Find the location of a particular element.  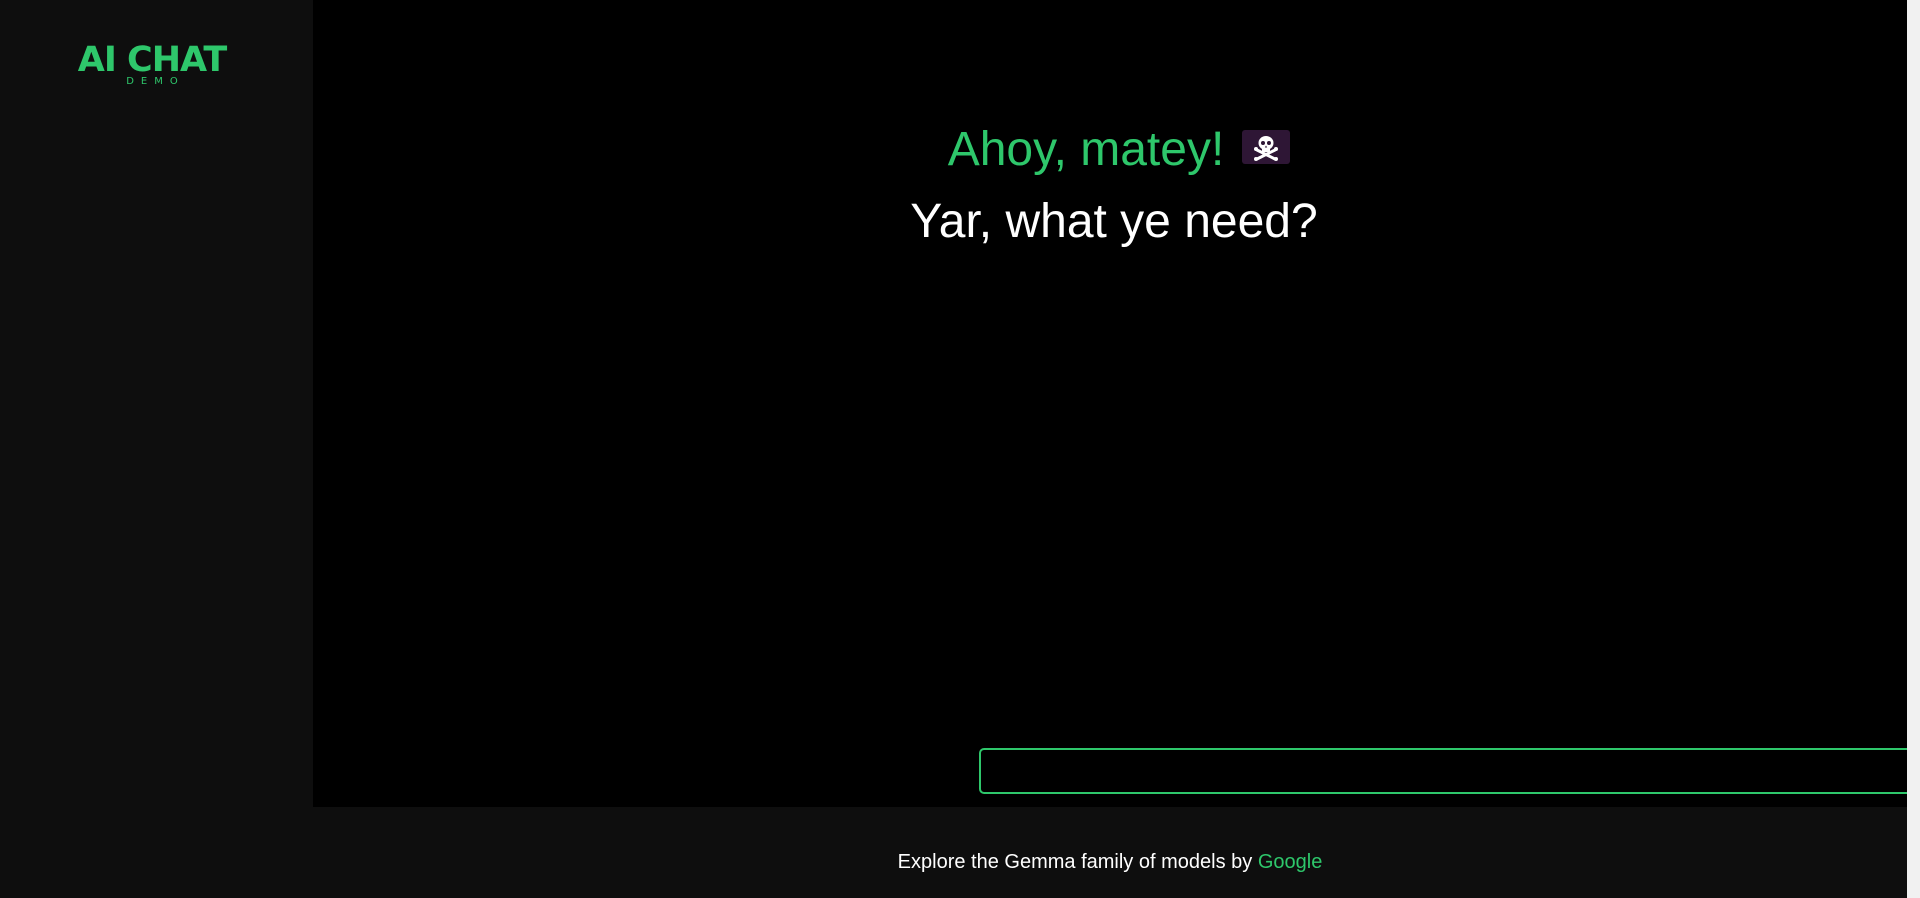

greeting-title-row: Ahoy, matey! is located at coordinates (1110, 150).